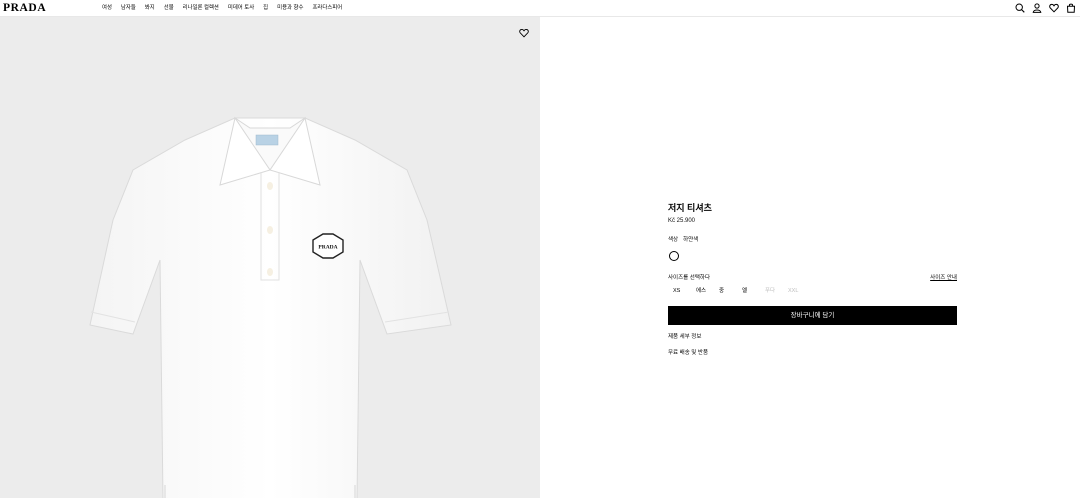  I want to click on product-title: 저지 티셔츠, so click(690, 208).